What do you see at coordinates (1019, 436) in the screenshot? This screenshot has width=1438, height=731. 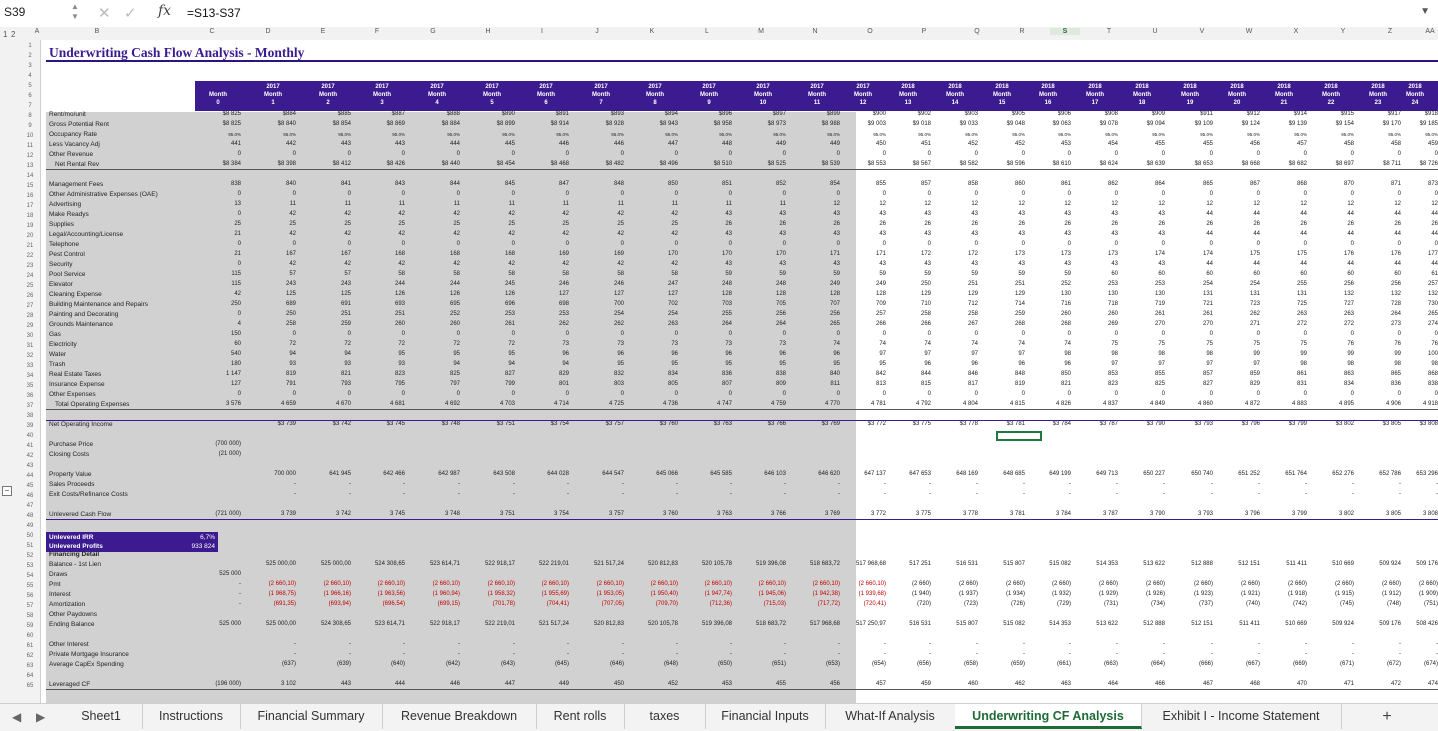 I see `selected-cell-s39` at bounding box center [1019, 436].